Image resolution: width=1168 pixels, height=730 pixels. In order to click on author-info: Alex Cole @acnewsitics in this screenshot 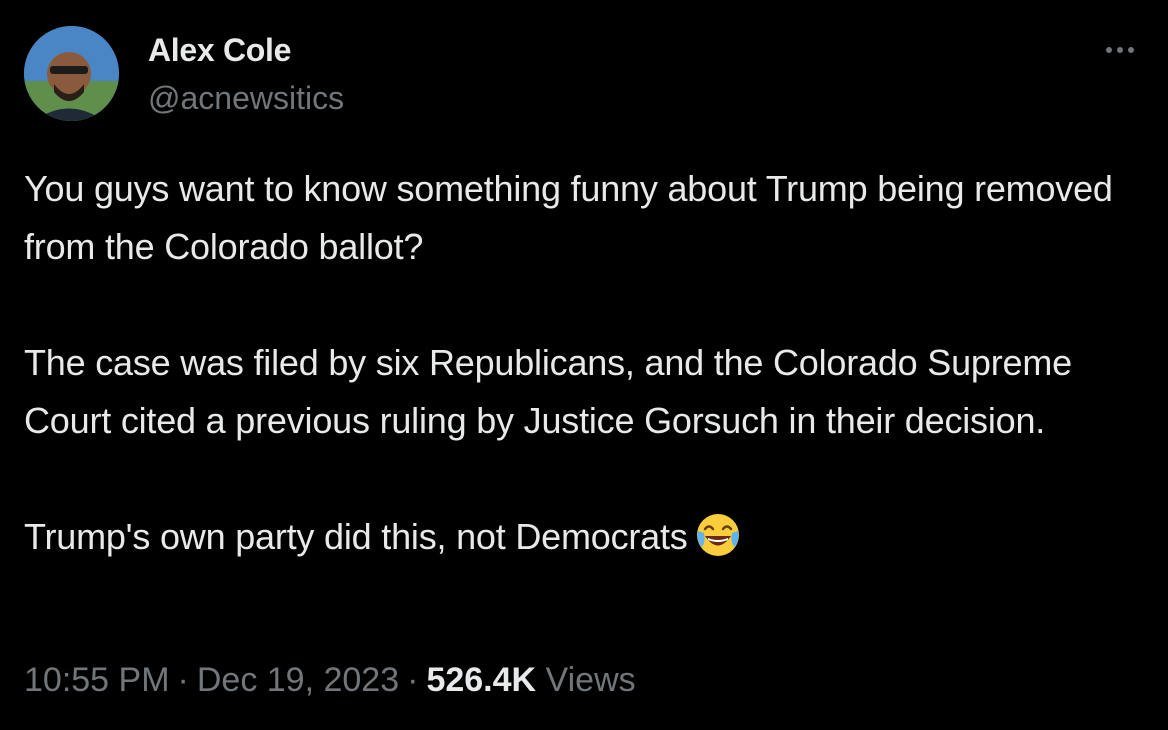, I will do `click(246, 74)`.